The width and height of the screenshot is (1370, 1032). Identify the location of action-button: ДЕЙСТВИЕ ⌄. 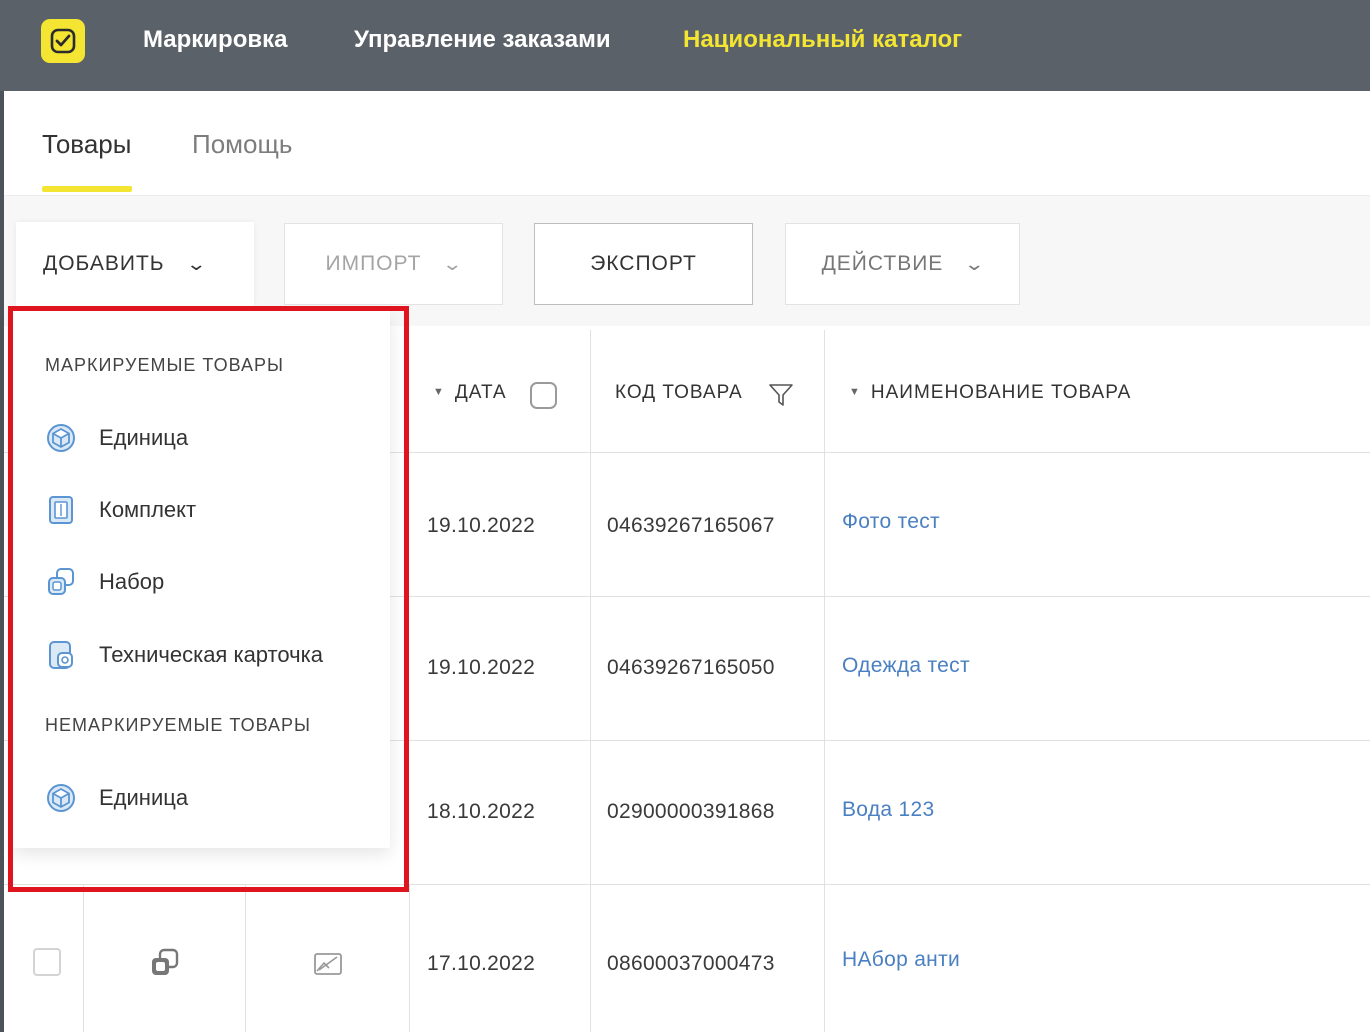
(902, 264).